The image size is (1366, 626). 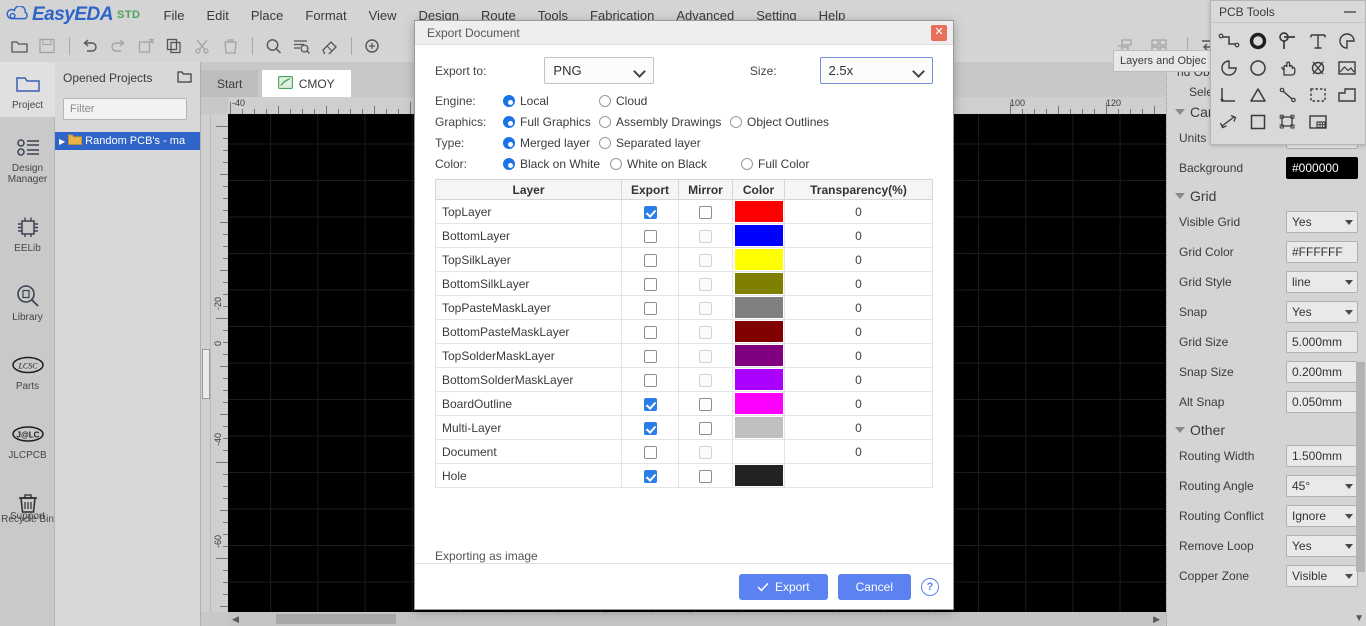 I want to click on prop-value-alt-snap: 0.050mm, so click(x=1322, y=402).